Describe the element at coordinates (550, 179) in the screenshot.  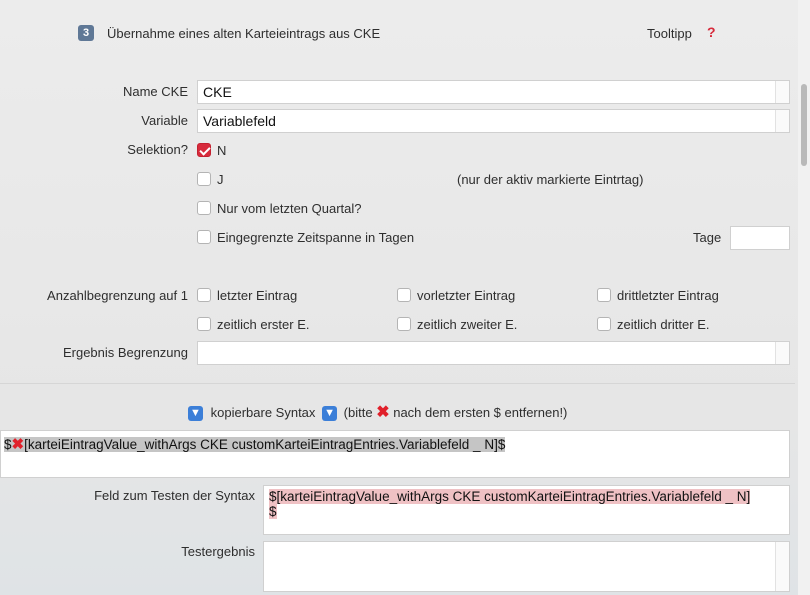
I see `selektion-j-note: (nur der aktiv markierte Eintrtag)` at that location.